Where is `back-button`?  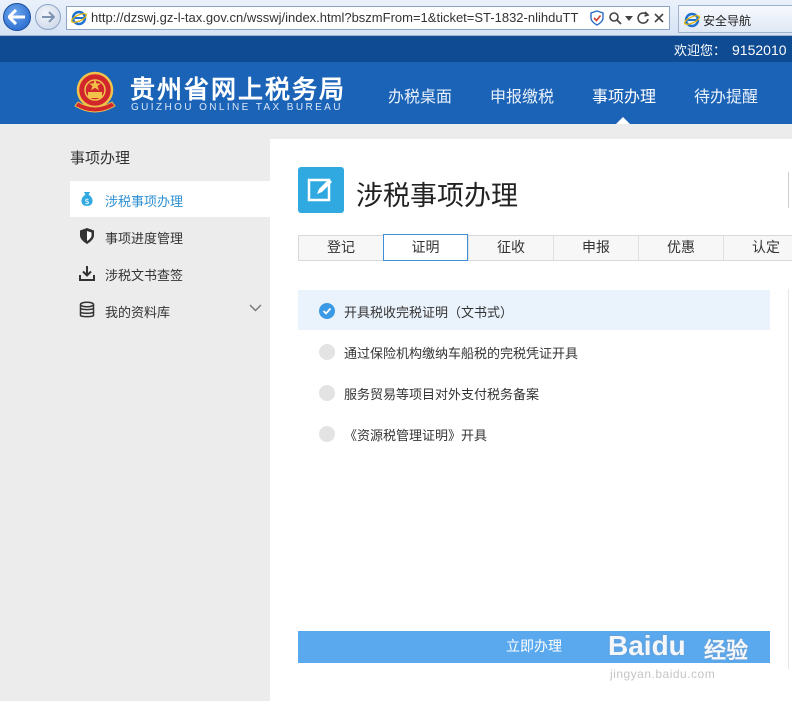 back-button is located at coordinates (17, 17).